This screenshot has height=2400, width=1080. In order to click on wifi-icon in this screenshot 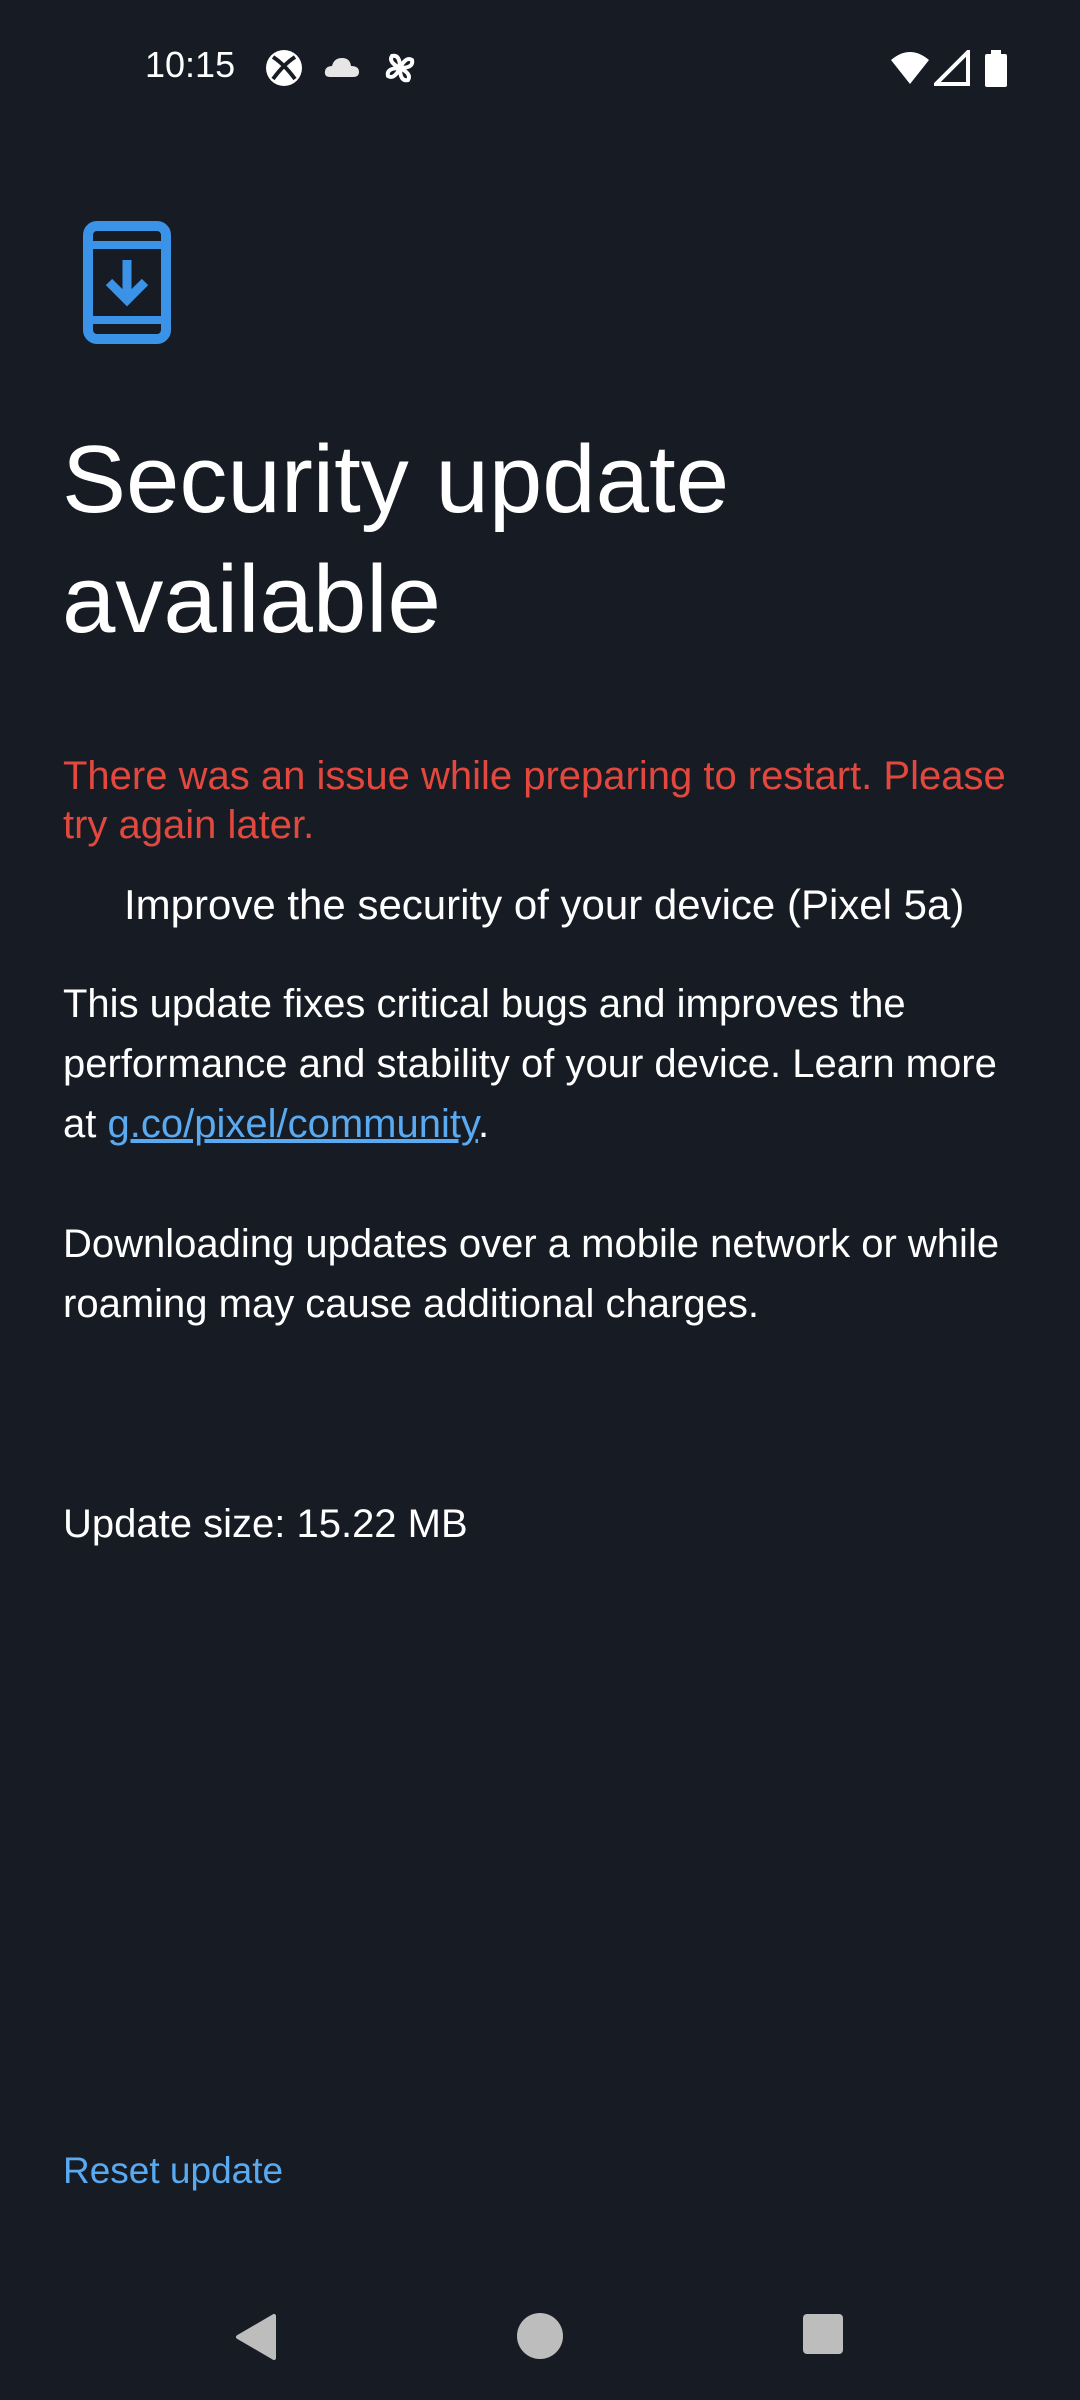, I will do `click(910, 70)`.